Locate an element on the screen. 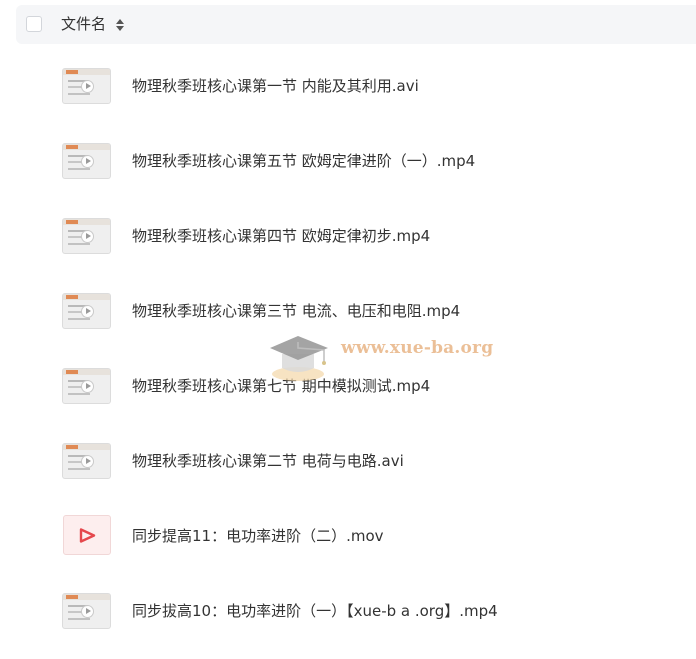 The width and height of the screenshot is (696, 659). filename-column-header: 文件名 is located at coordinates (83, 24).